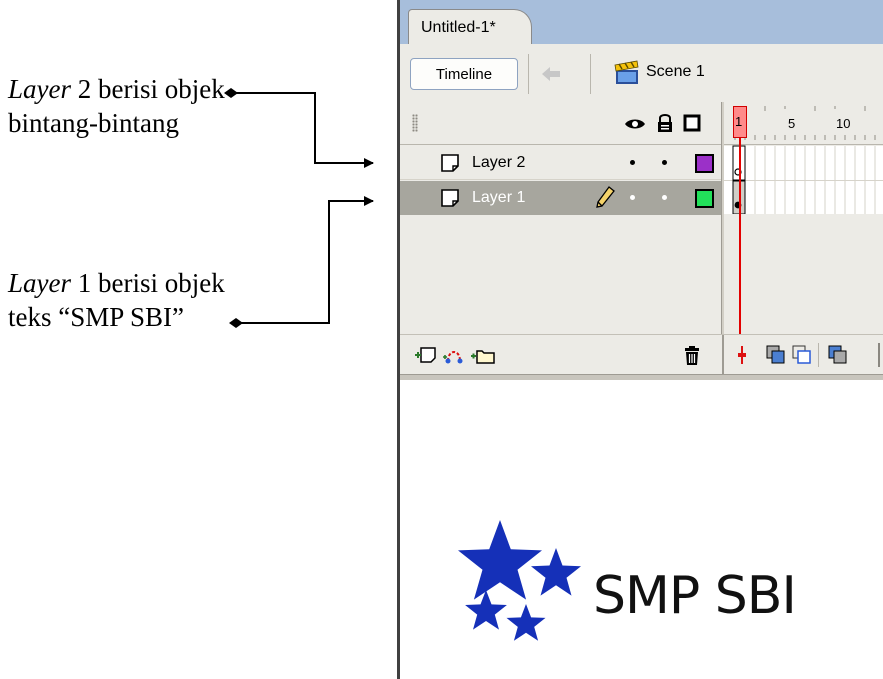 Image resolution: width=883 pixels, height=679 pixels. I want to click on stars-group, so click(519, 580).